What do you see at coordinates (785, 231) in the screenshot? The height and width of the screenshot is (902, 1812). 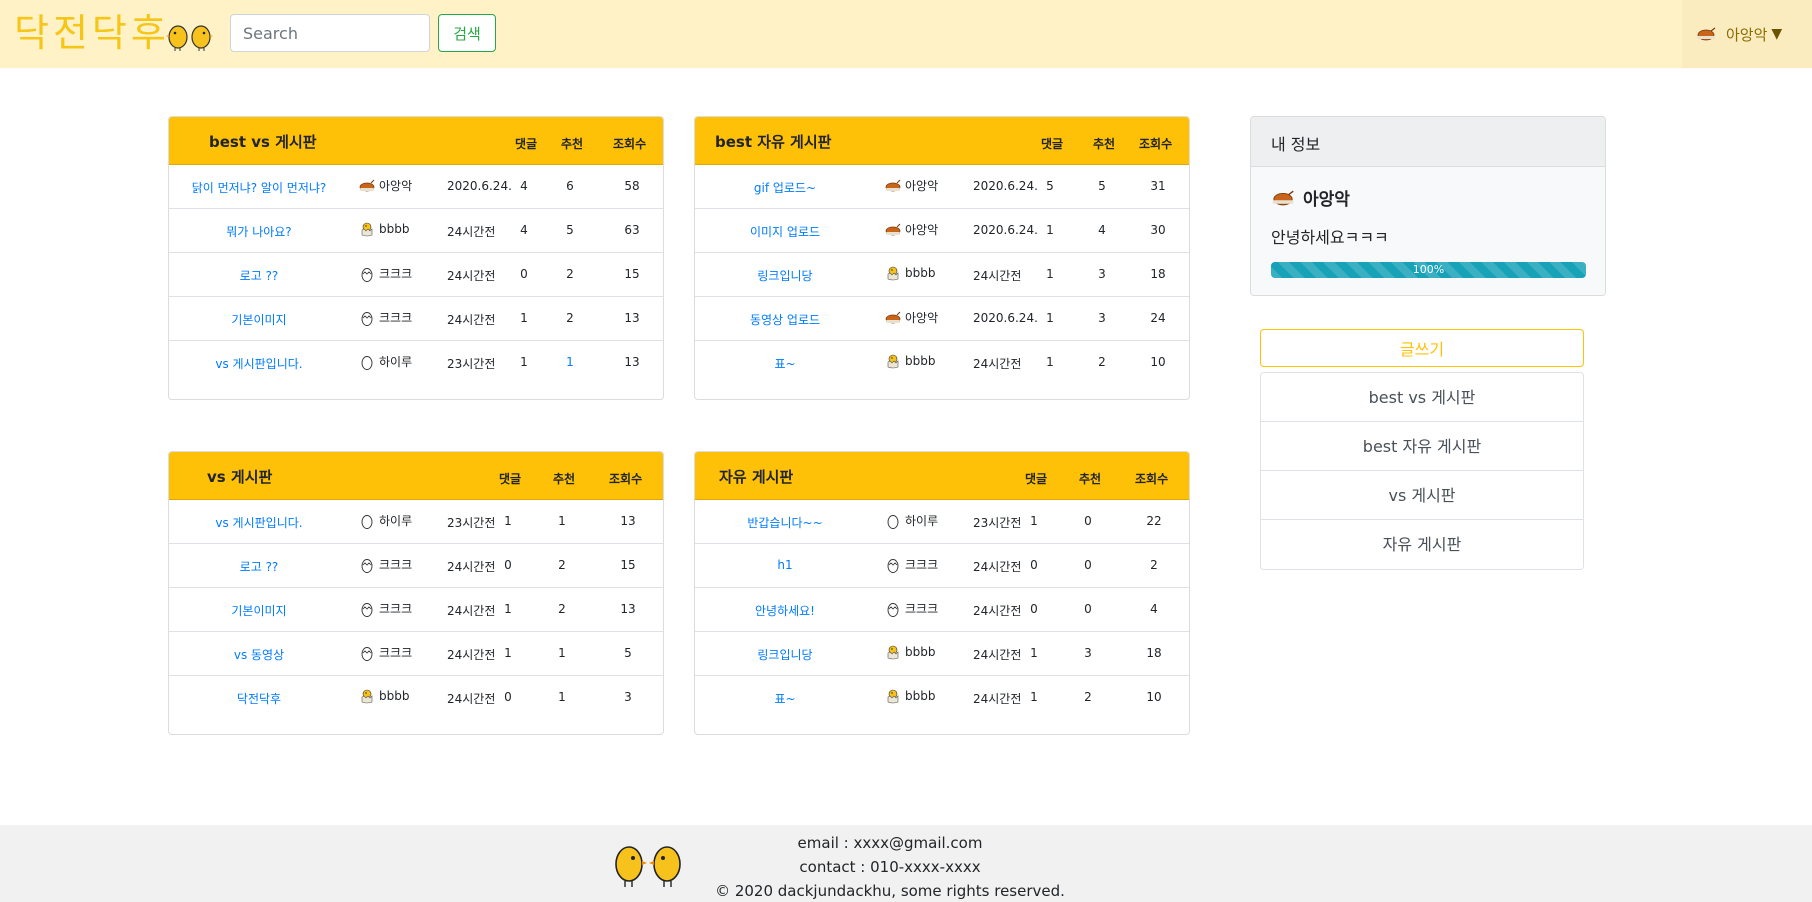 I see `post-title-link: 이미지 업로드` at bounding box center [785, 231].